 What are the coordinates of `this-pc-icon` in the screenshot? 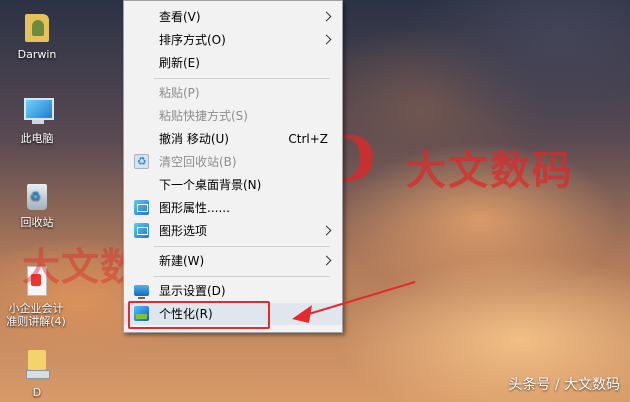 It's located at (37, 111).